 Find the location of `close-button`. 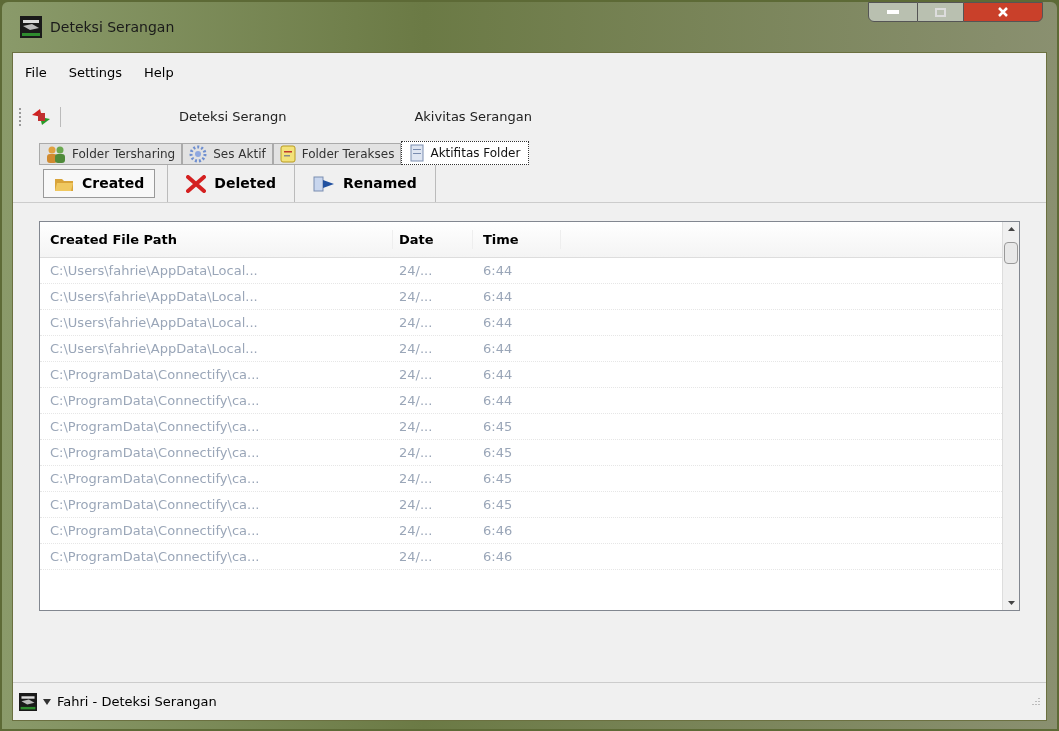

close-button is located at coordinates (1003, 12).